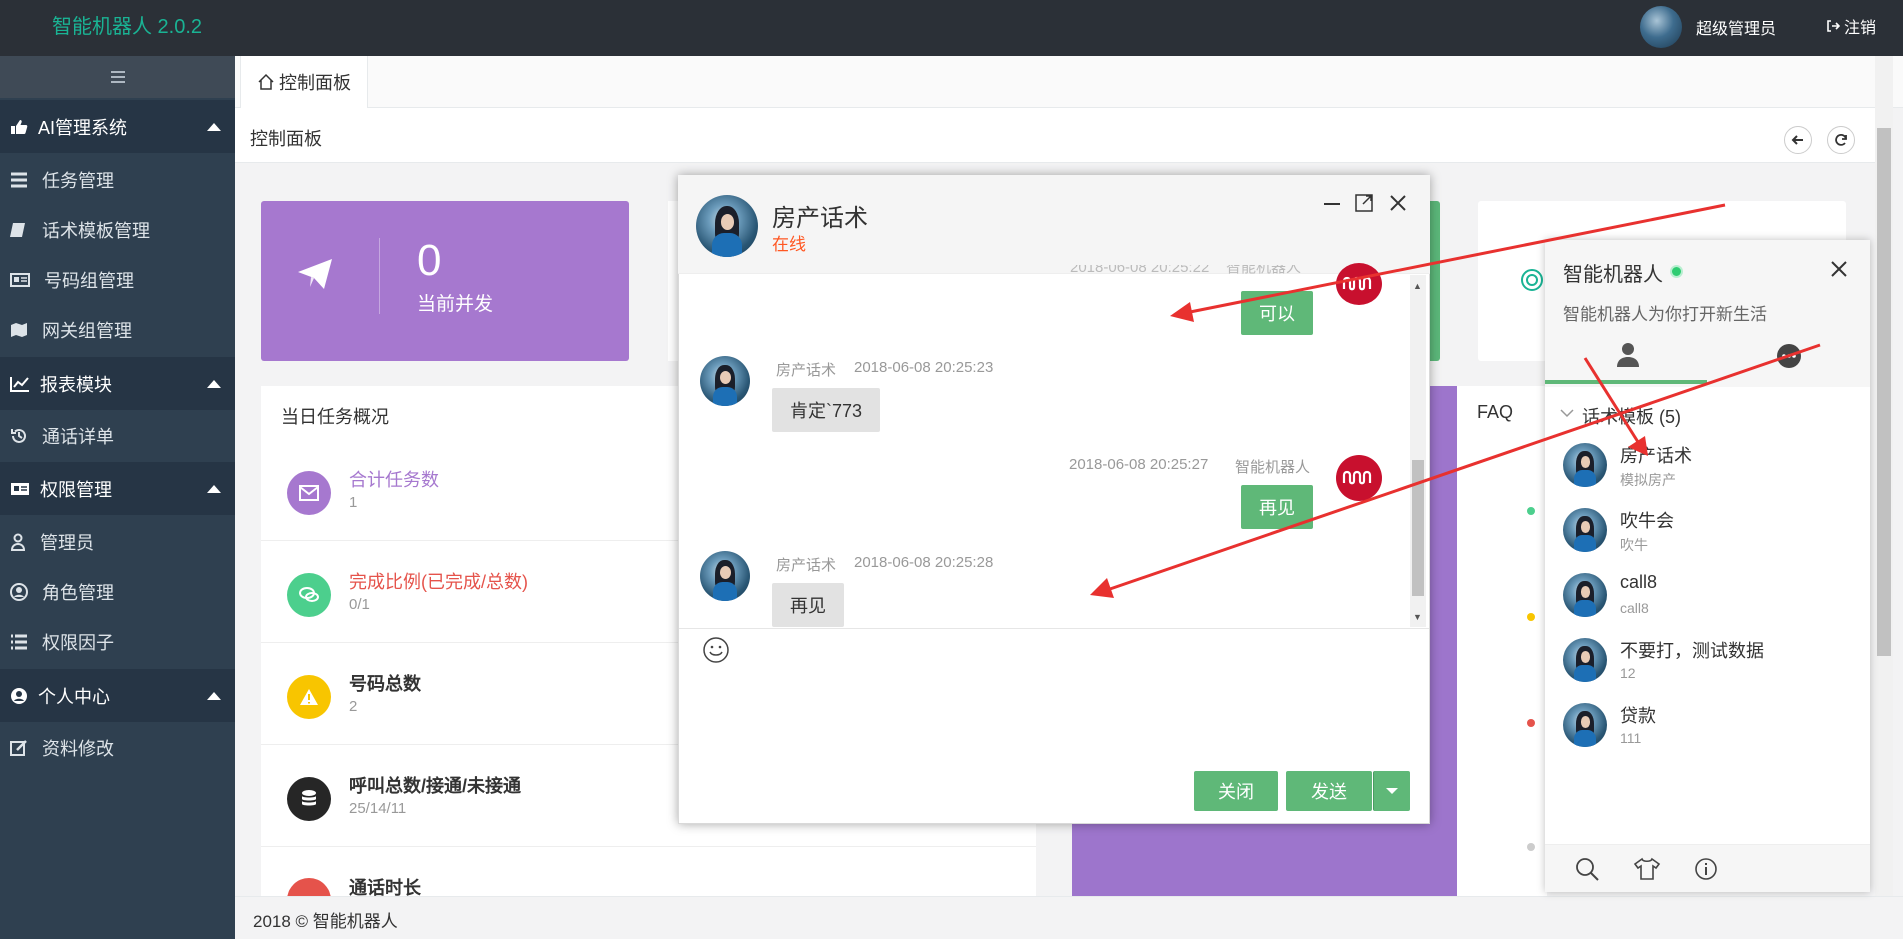 The image size is (1903, 939). Describe the element at coordinates (117, 592) in the screenshot. I see `sidebar-item-role: 角色管理` at that location.